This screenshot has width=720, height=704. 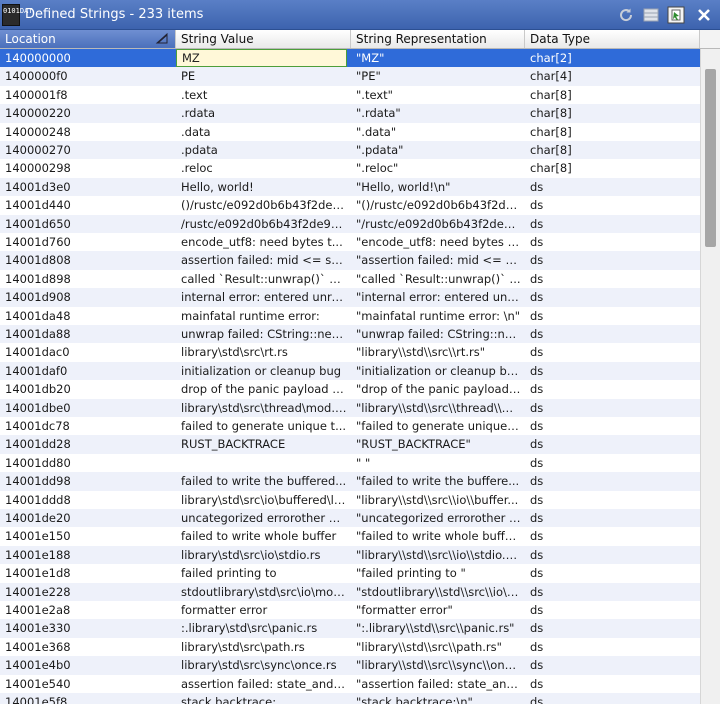 I want to click on cell-string-representation: "formatter error", so click(x=436, y=610).